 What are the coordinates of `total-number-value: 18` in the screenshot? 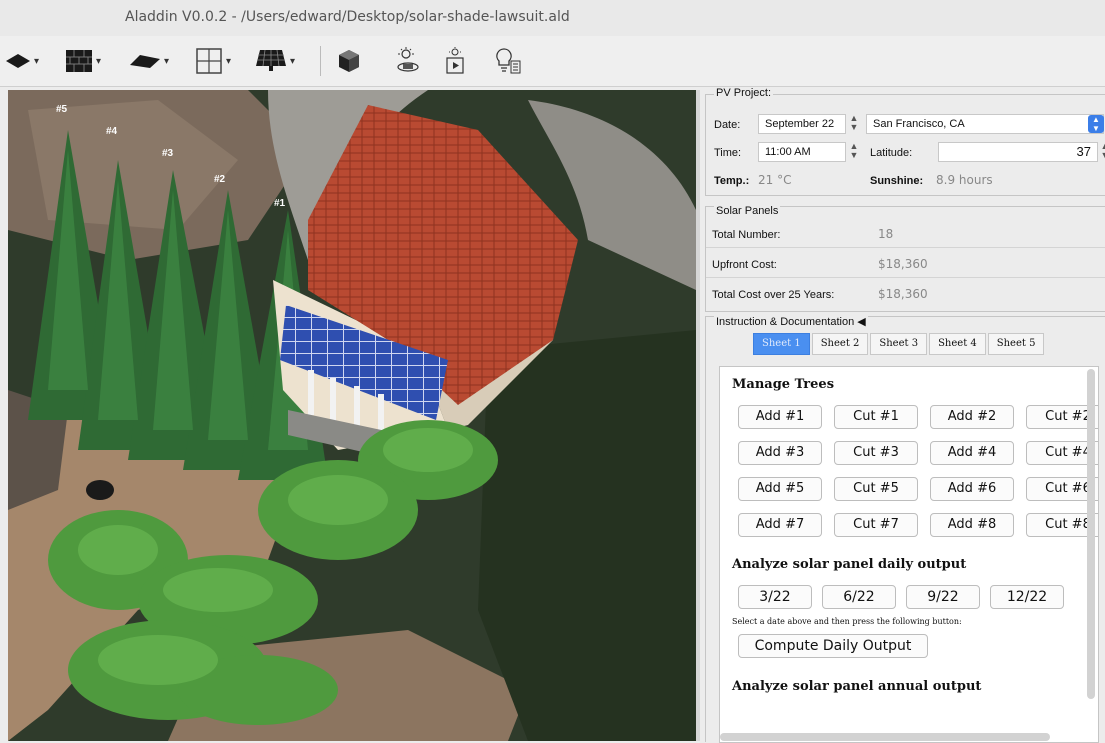 It's located at (886, 234).